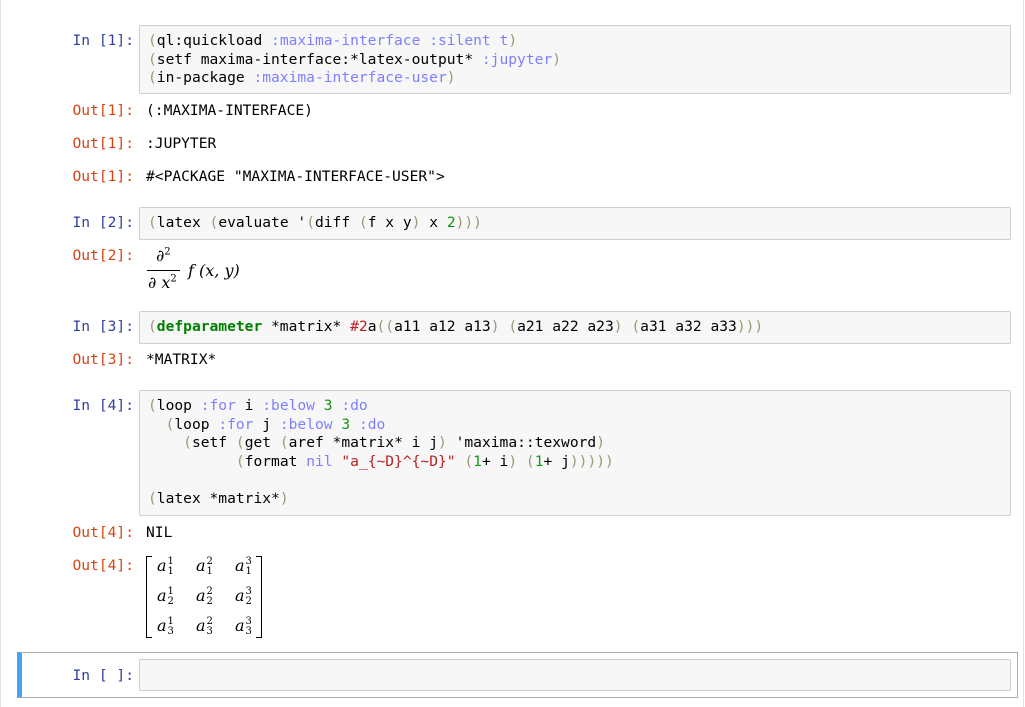  I want to click on code-line: (loop :for j :below 3 :do, so click(275, 424).